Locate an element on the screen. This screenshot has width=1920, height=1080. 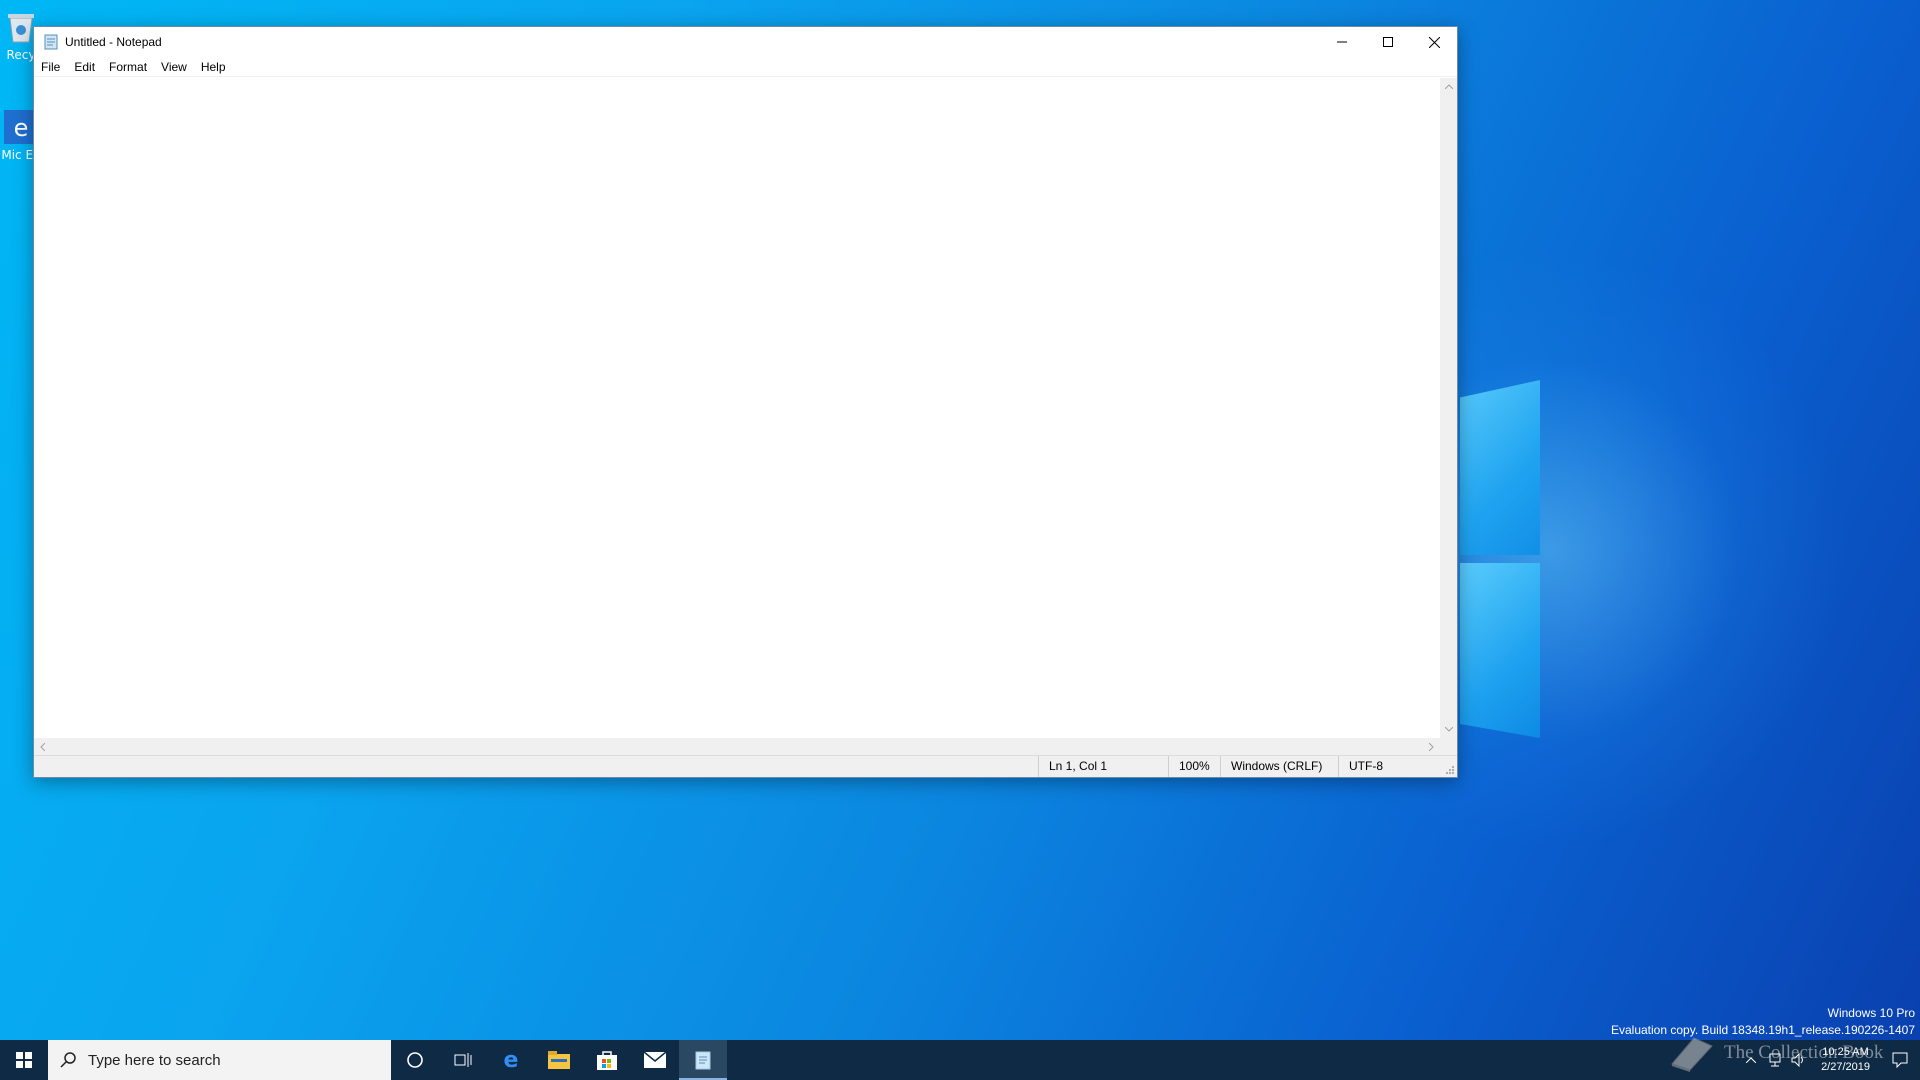
menu-edit: Edit is located at coordinates (84, 67).